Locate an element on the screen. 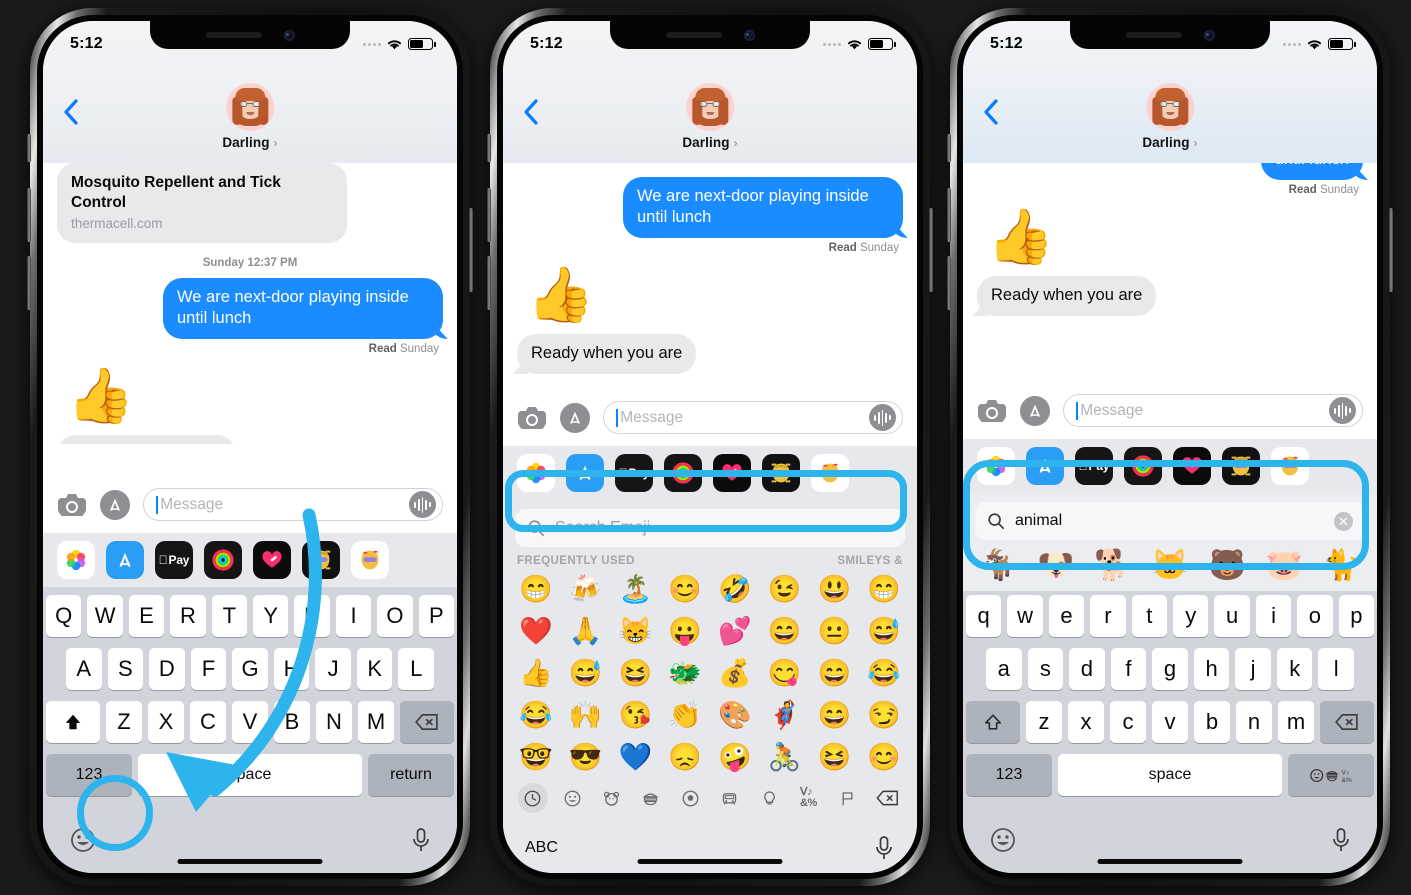 This screenshot has height=895, width=1411. emoji-cell: 👍 is located at coordinates (536, 673).